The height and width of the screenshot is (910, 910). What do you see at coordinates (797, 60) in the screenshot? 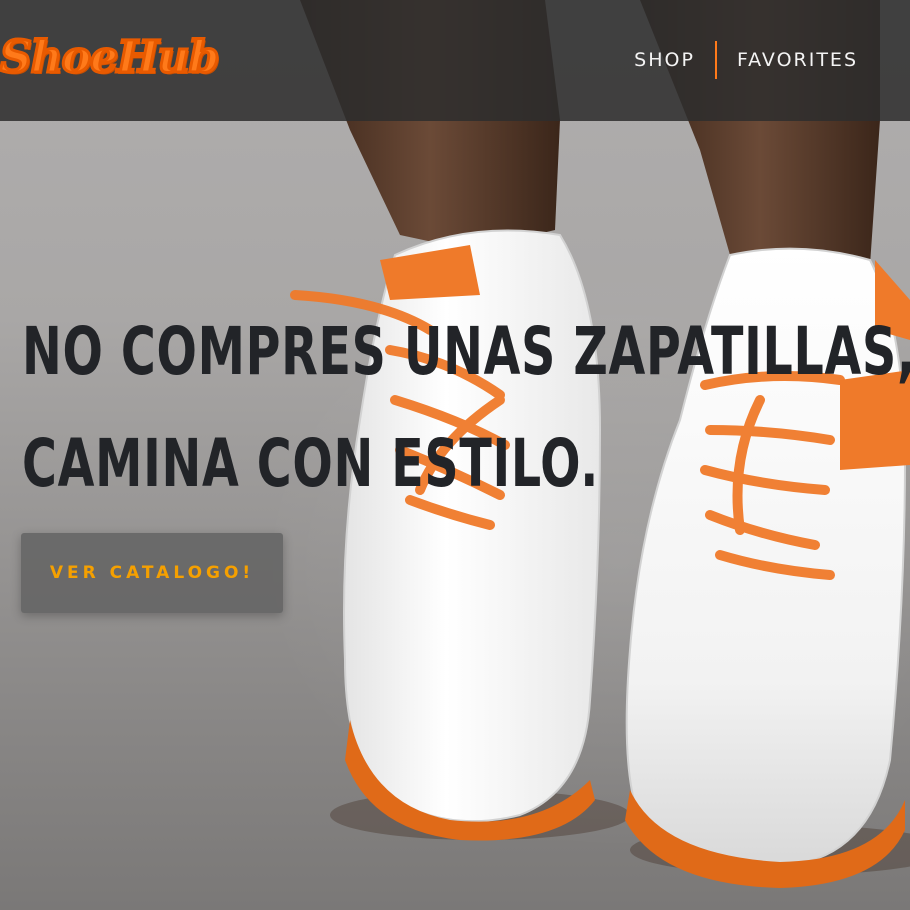
I see `nav-link-favorites: FAVORITES` at bounding box center [797, 60].